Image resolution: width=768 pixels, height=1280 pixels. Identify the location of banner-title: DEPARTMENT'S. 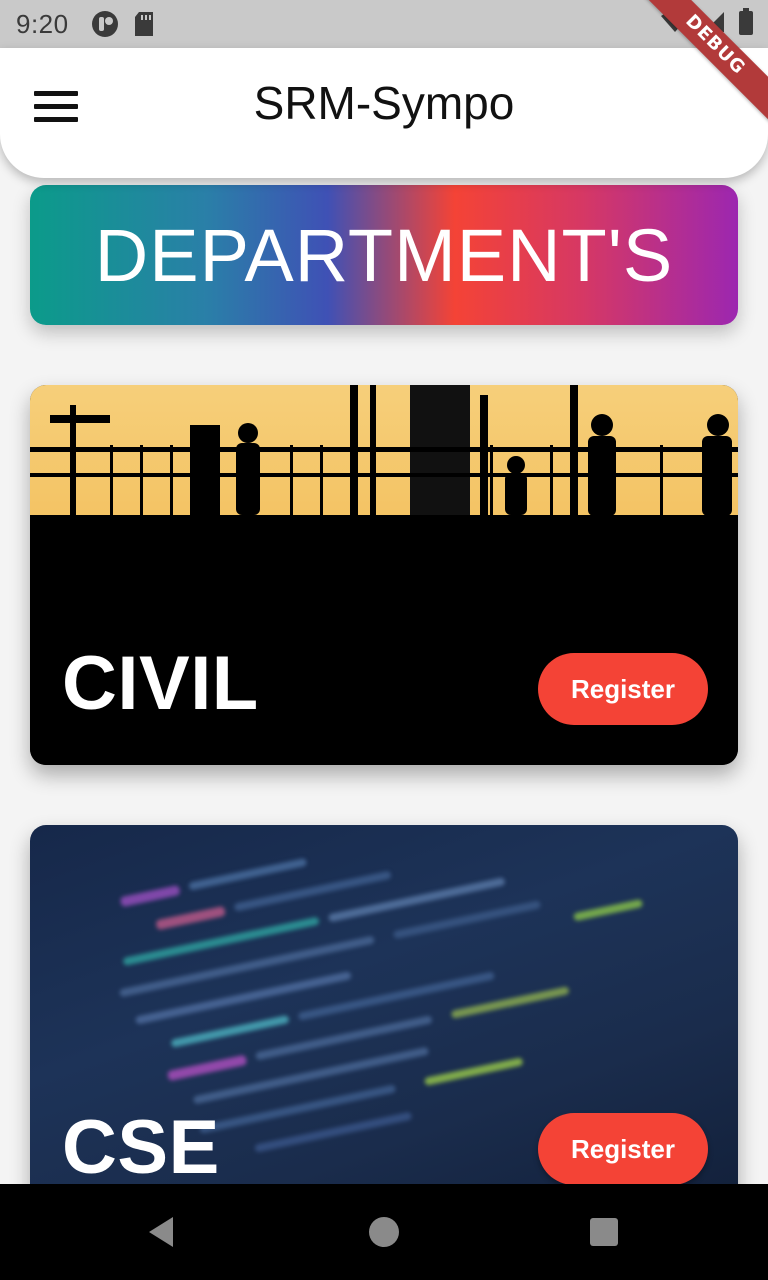
(384, 255).